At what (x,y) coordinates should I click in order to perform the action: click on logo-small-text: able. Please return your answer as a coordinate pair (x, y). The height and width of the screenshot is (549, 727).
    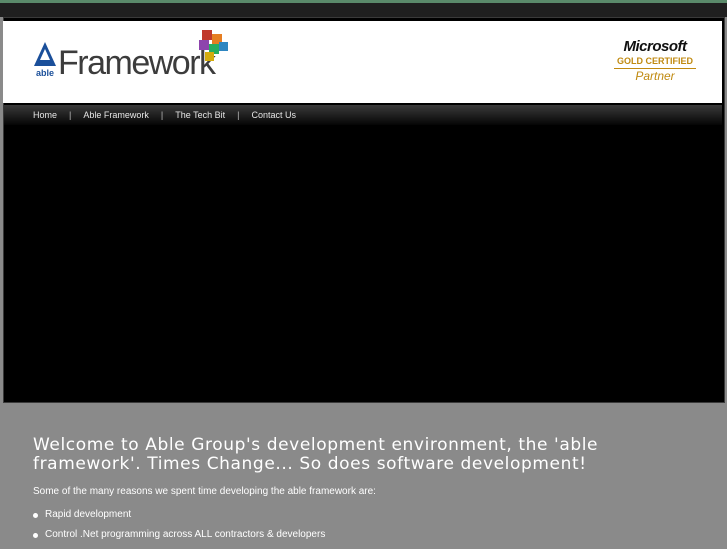
    Looking at the image, I should click on (45, 73).